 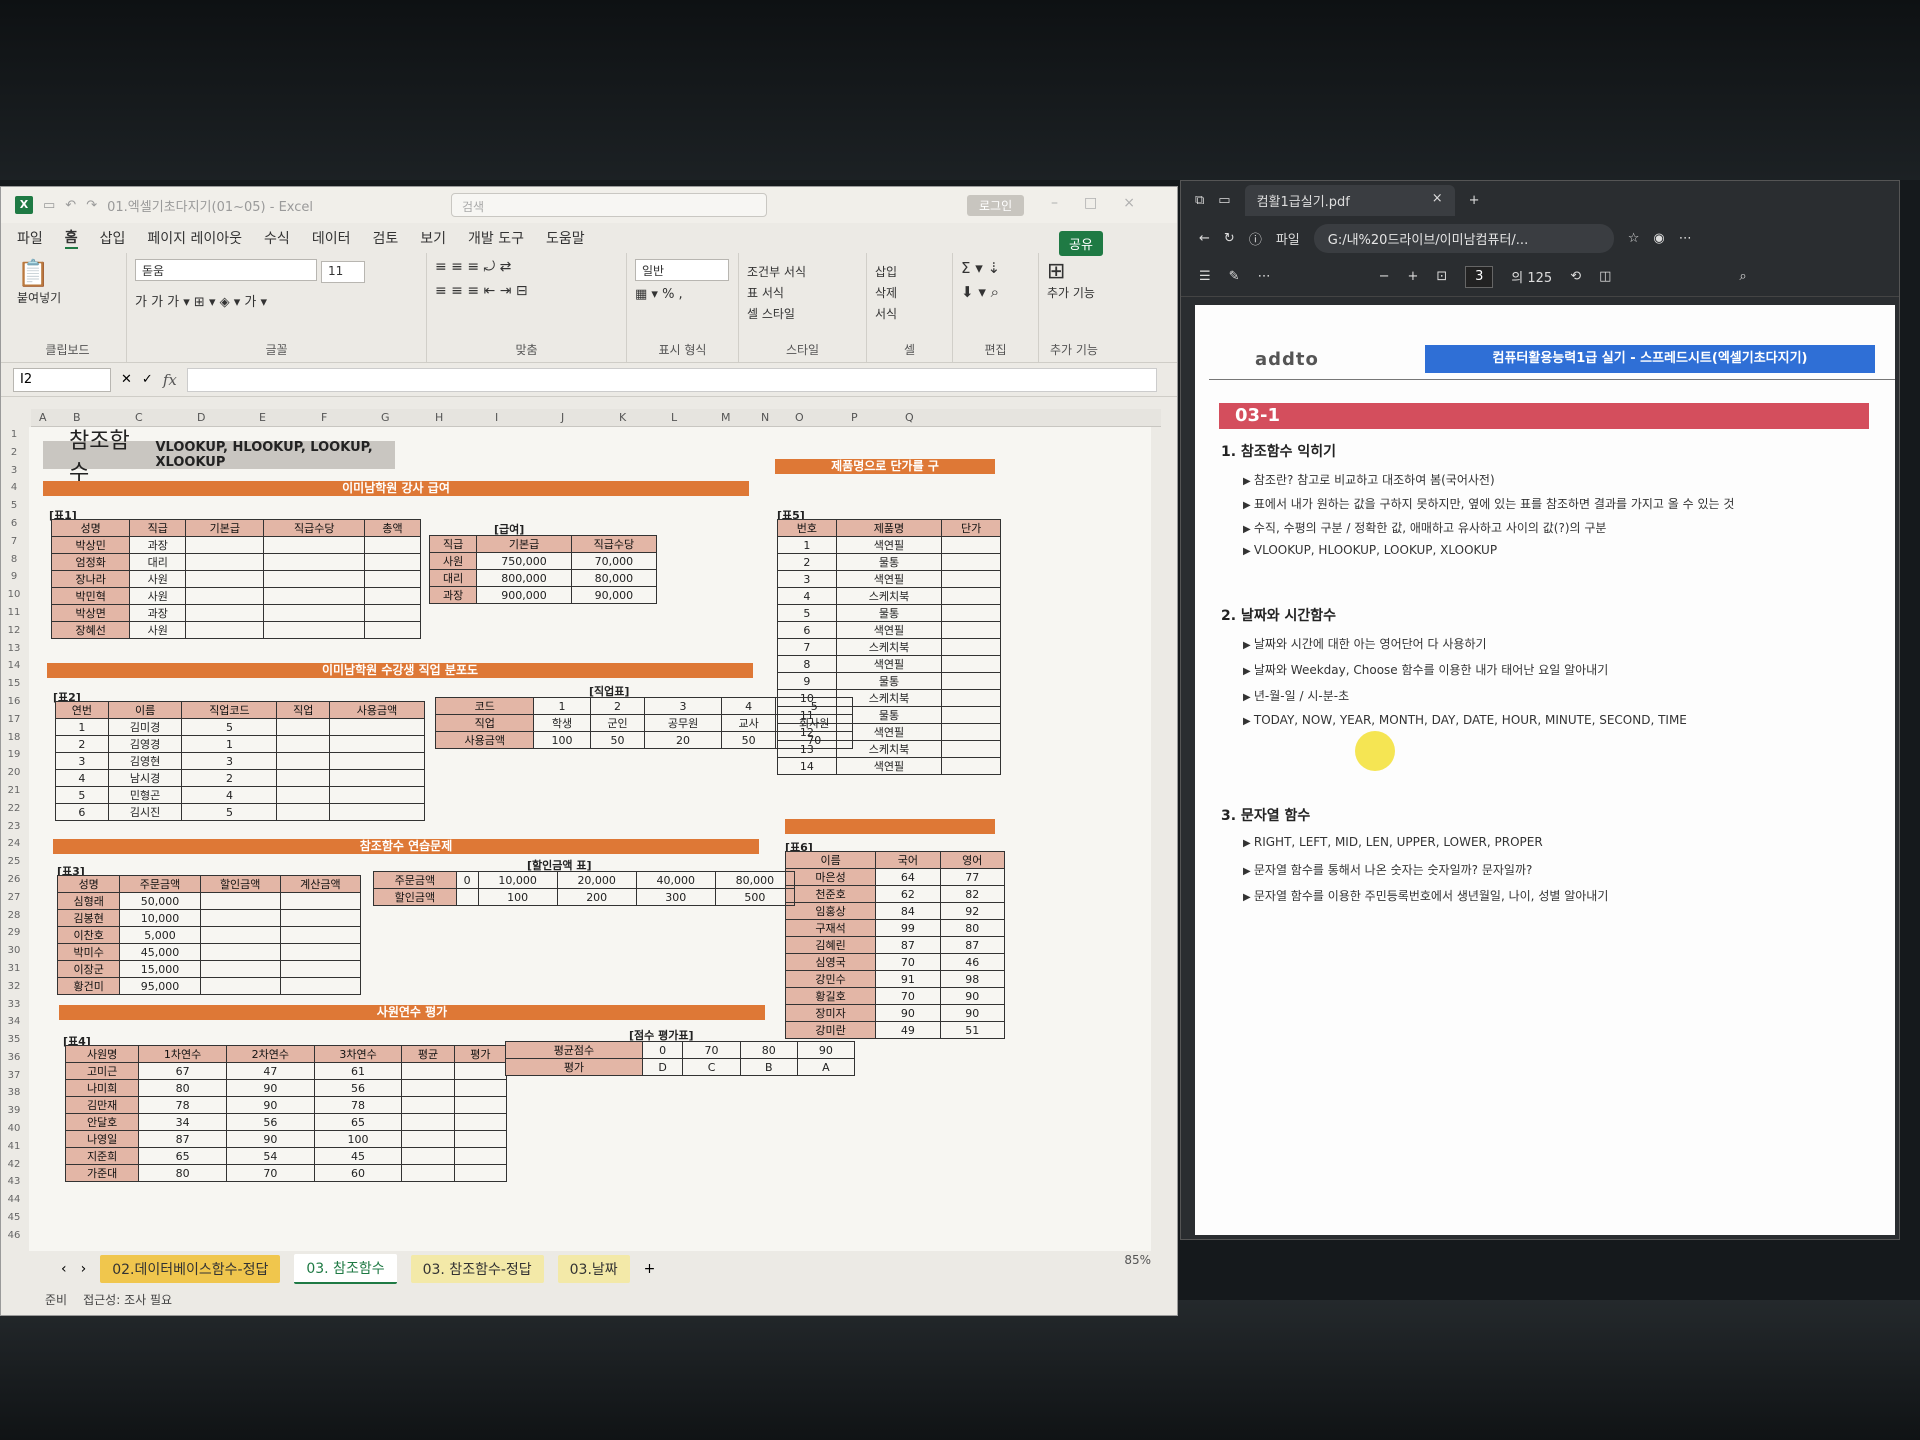 What do you see at coordinates (160, 935) in the screenshot?
I see `table-cell: 5,000` at bounding box center [160, 935].